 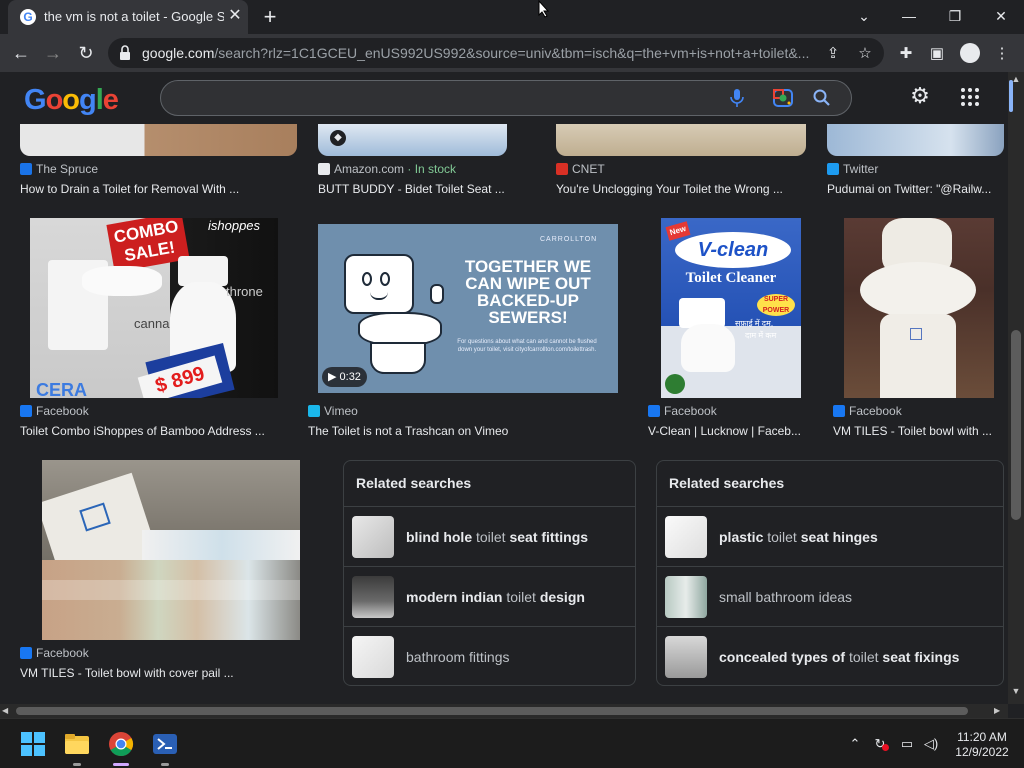 I want to click on share-icon: ⇪, so click(x=833, y=54).